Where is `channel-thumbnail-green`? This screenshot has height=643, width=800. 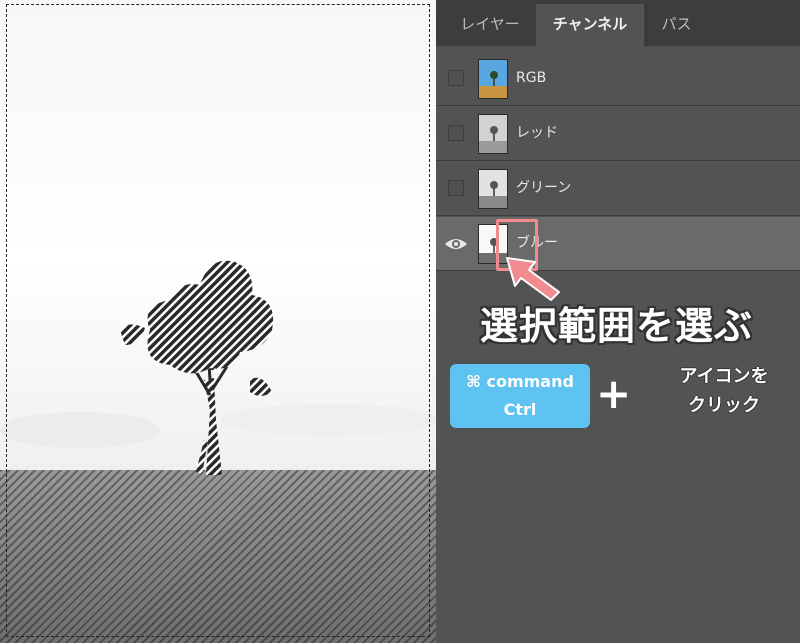 channel-thumbnail-green is located at coordinates (493, 189).